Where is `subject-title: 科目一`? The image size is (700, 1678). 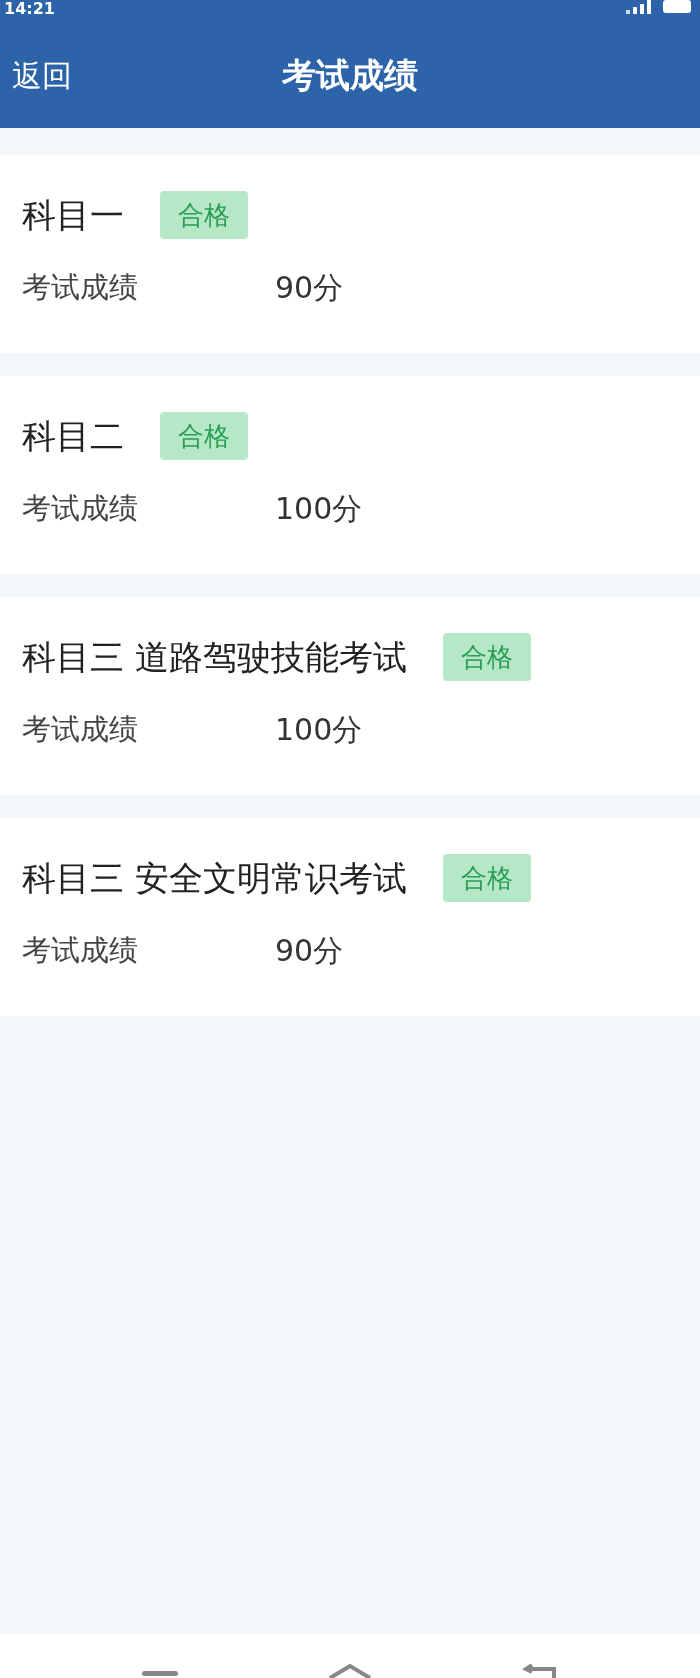 subject-title: 科目一 is located at coordinates (73, 215).